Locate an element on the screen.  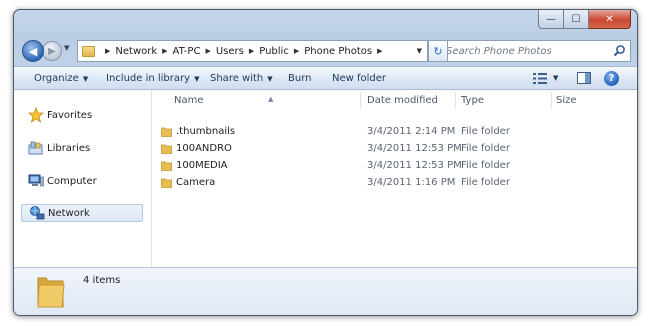
network-icon is located at coordinates (37, 213).